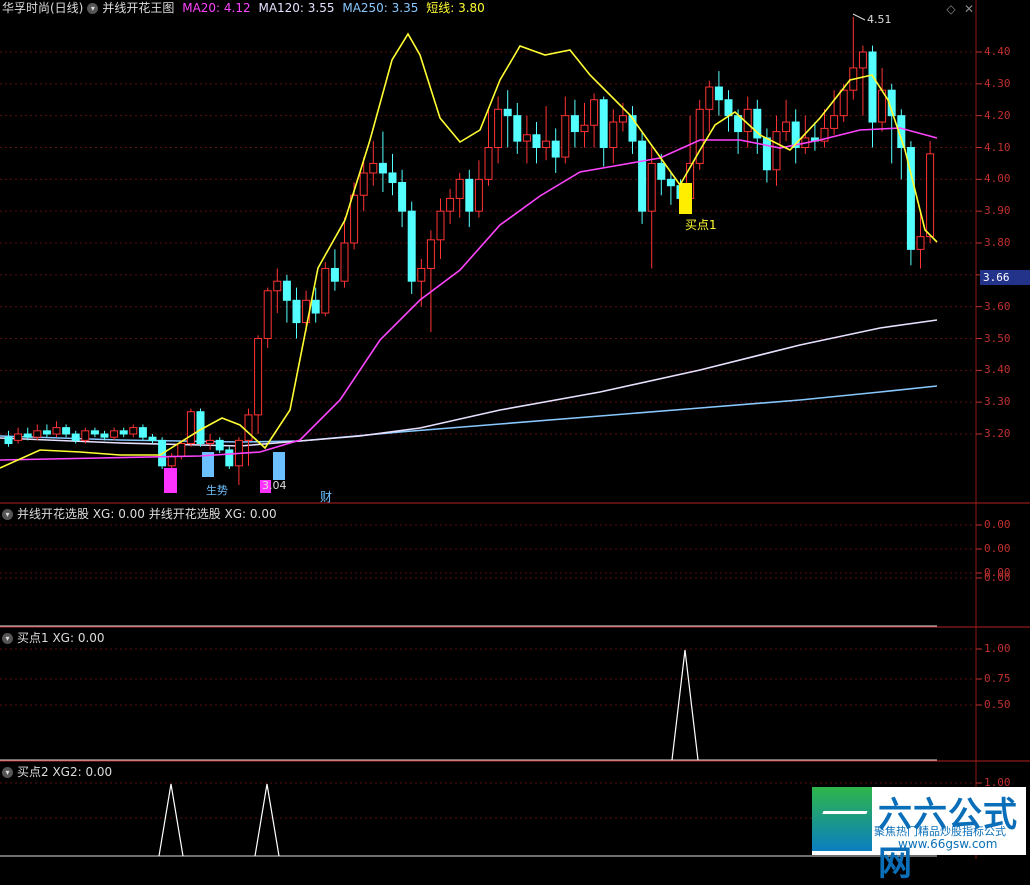 The image size is (1030, 885). What do you see at coordinates (326, 497) in the screenshot?
I see `cai-marker: 财` at bounding box center [326, 497].